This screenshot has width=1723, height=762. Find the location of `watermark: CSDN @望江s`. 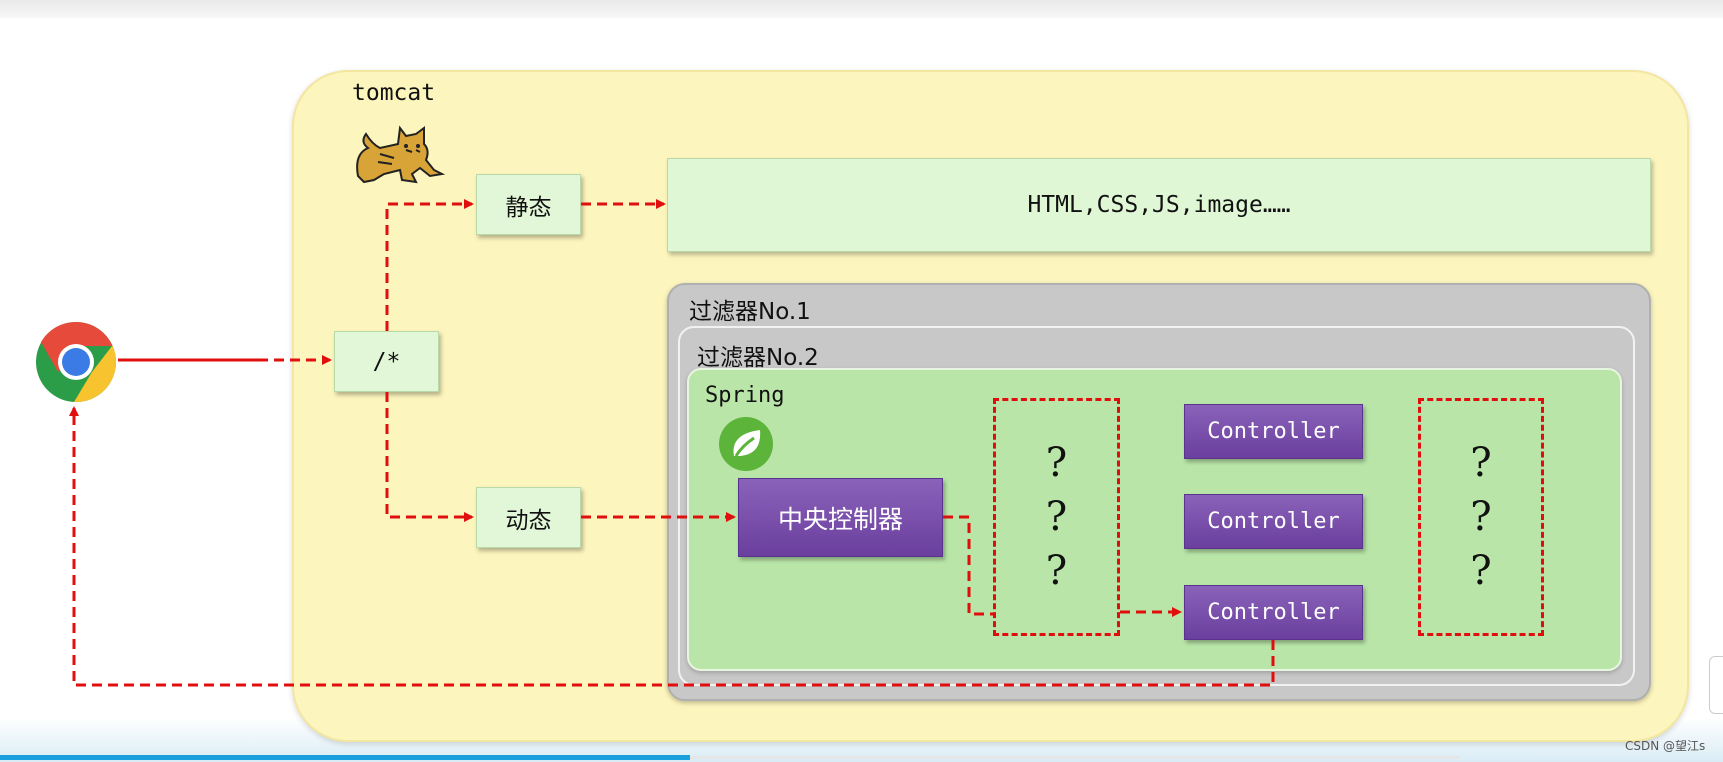

watermark: CSDN @望江s is located at coordinates (1665, 746).